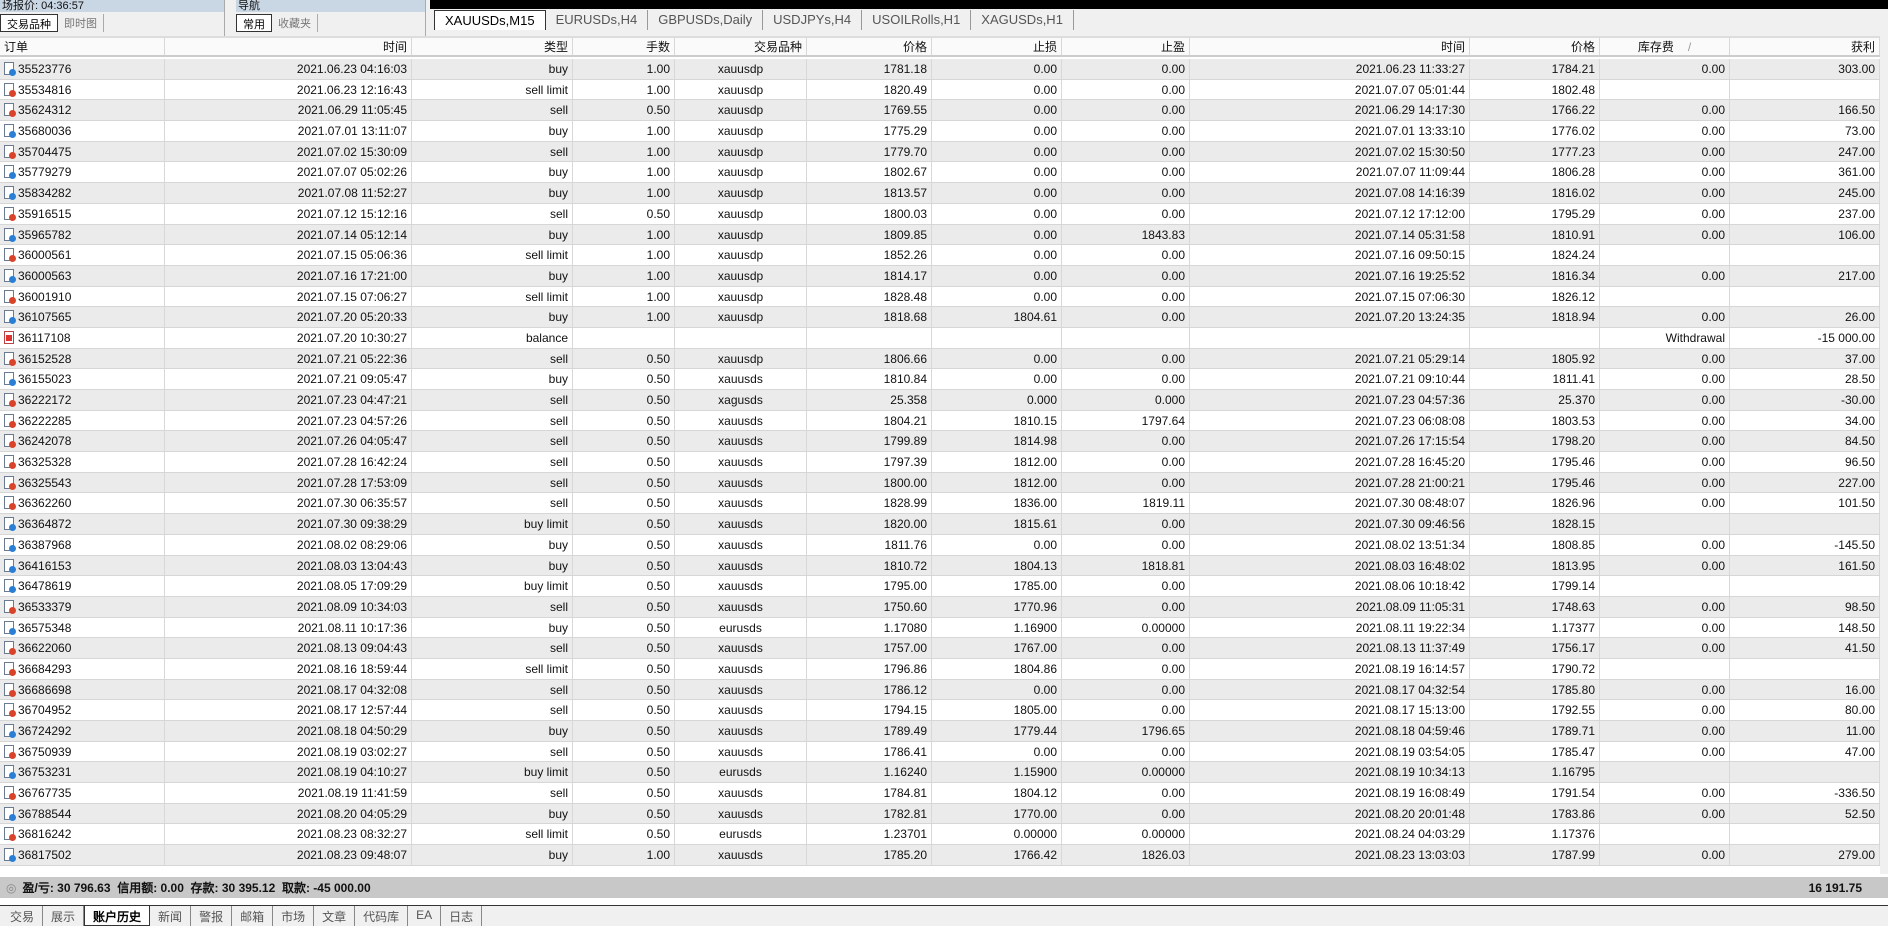 The height and width of the screenshot is (926, 1888). What do you see at coordinates (117, 916) in the screenshot?
I see `terminal-tab: 账户历史` at bounding box center [117, 916].